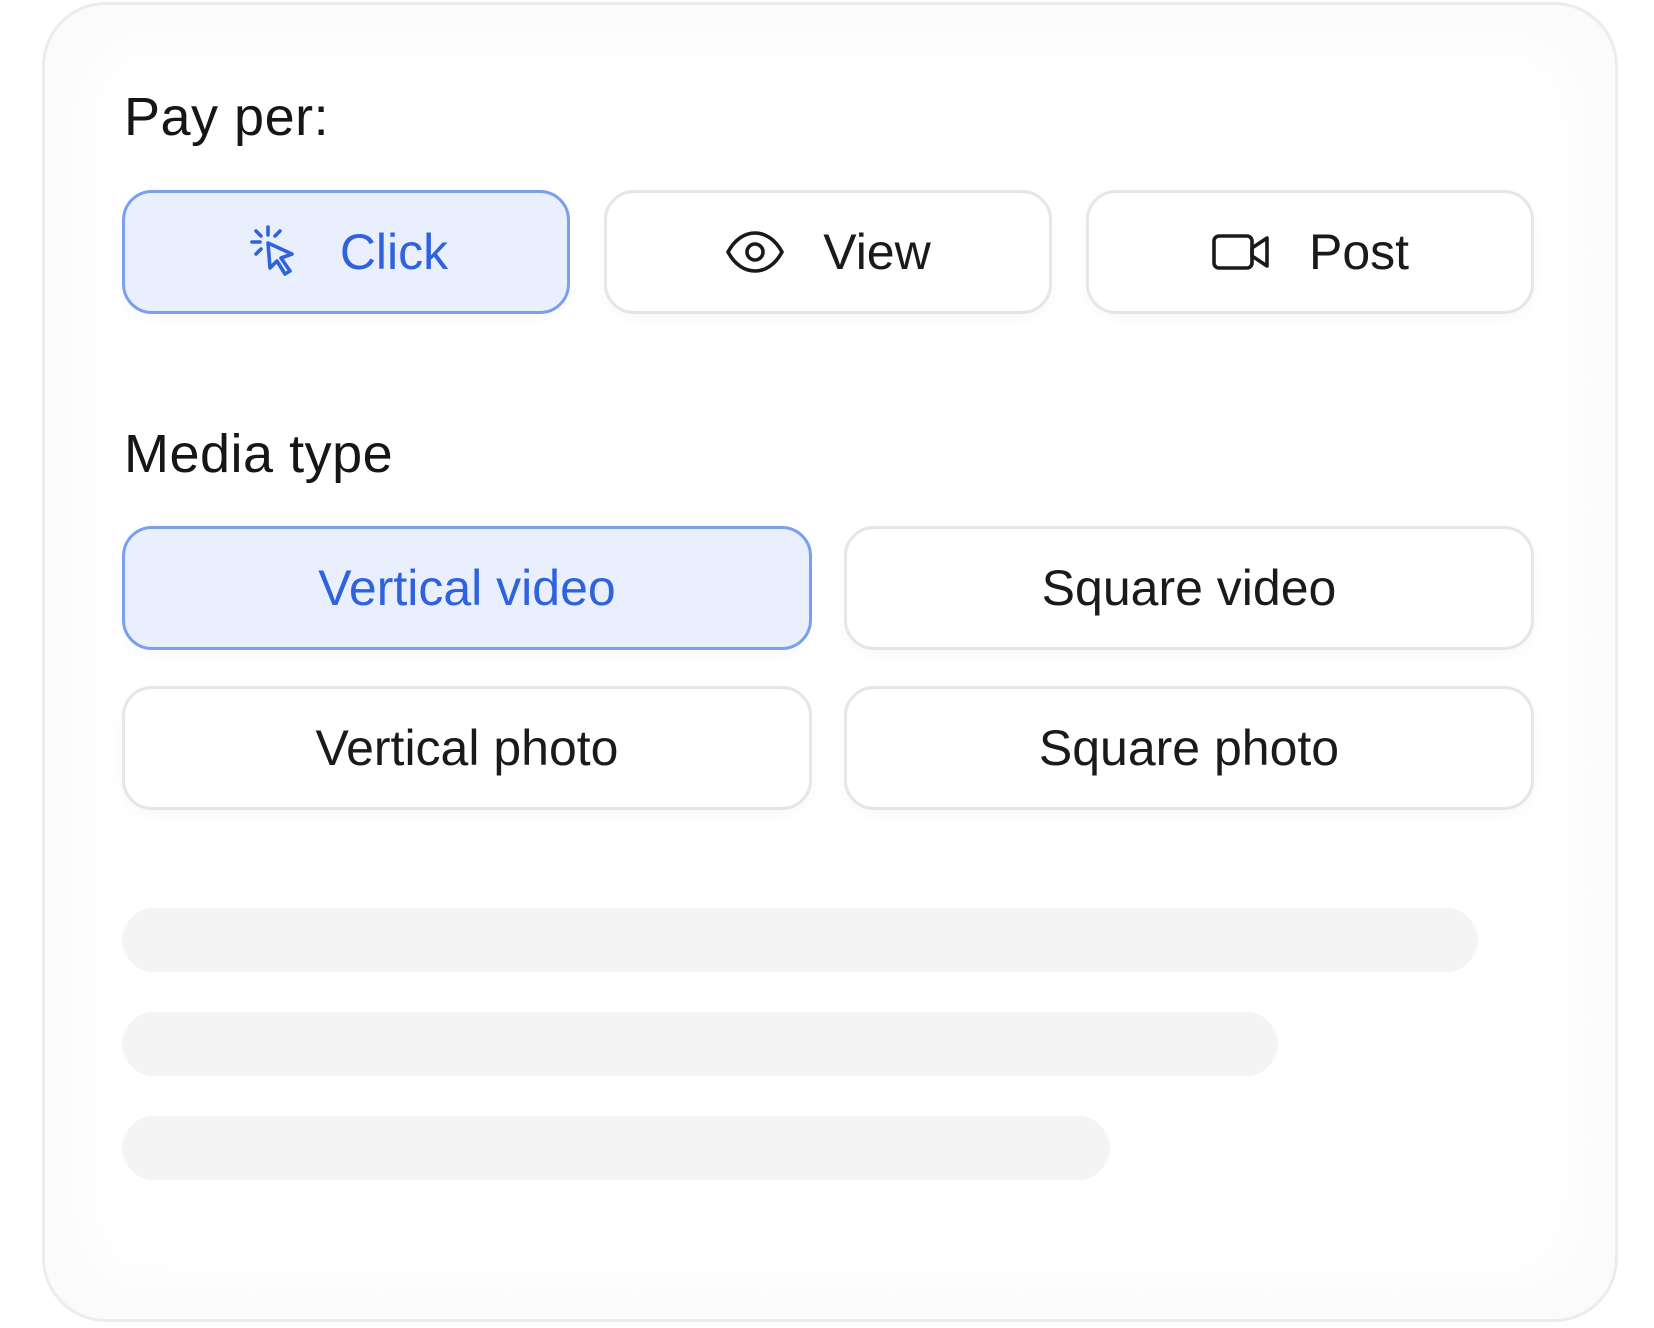 The image size is (1654, 1328). I want to click on media-vertical-photo-label: Vertical photo, so click(467, 748).